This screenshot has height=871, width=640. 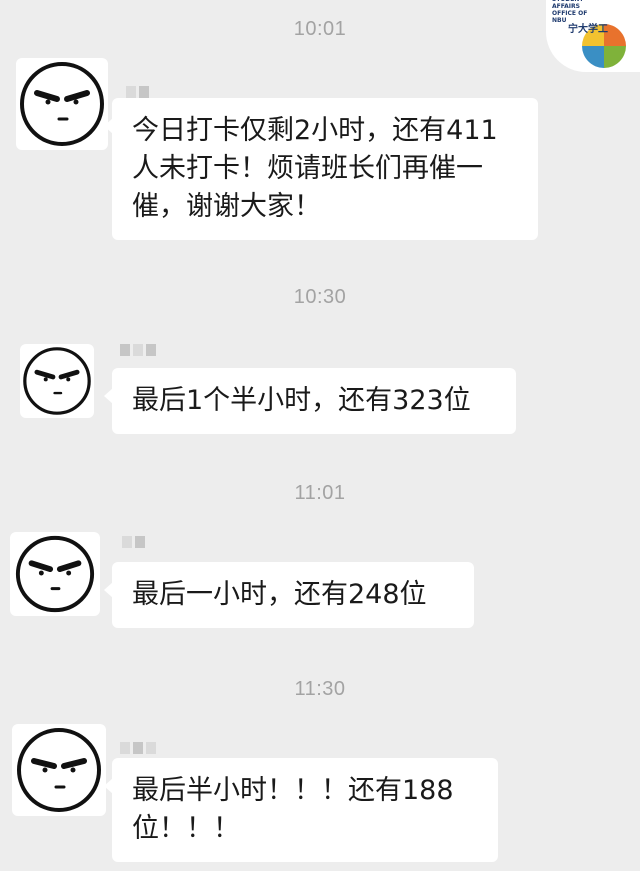 I want to click on message-timestamp: 11:01, so click(x=320, y=493).